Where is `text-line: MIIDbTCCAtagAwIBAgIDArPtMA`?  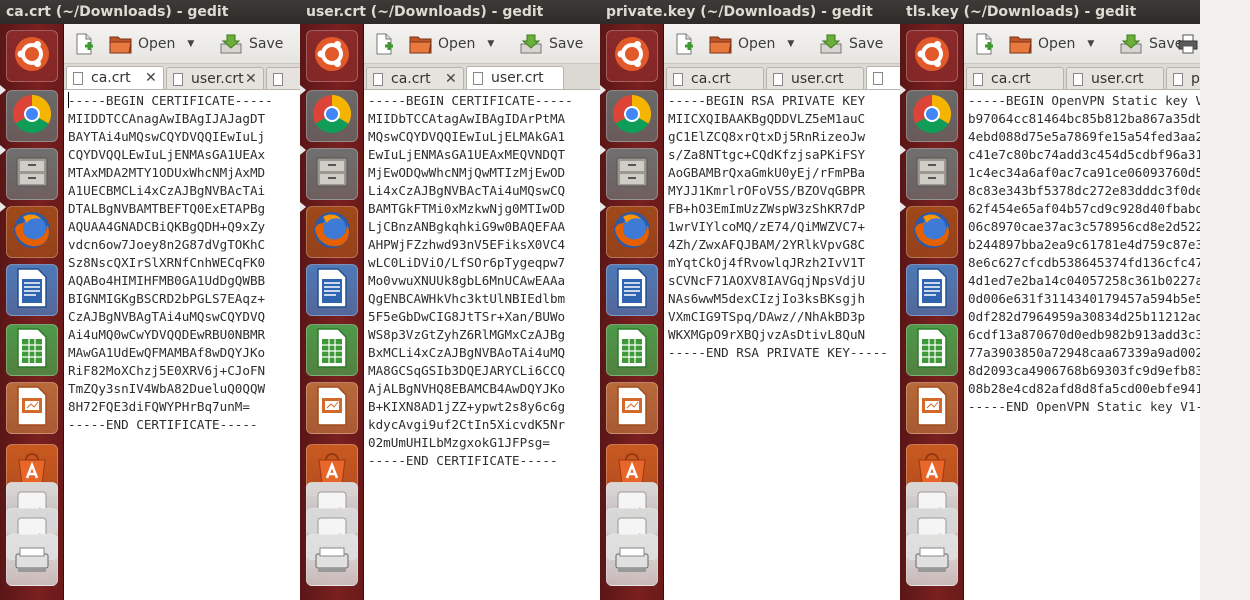 text-line: MIIDbTCCAtagAwIBAgIDArPtMA is located at coordinates (467, 118).